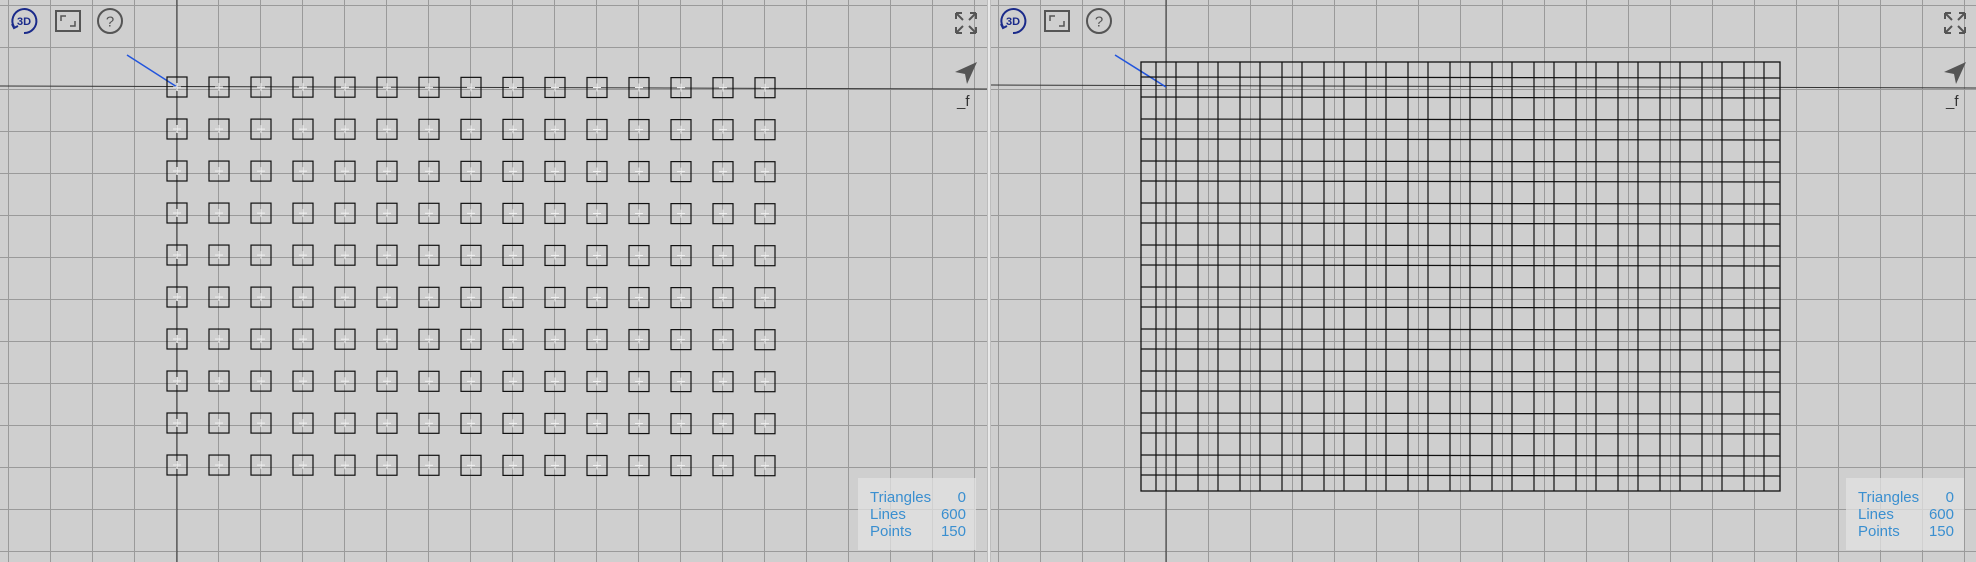 This screenshot has width=1976, height=562. Describe the element at coordinates (953, 531) in the screenshot. I see `stats-value: 150` at that location.